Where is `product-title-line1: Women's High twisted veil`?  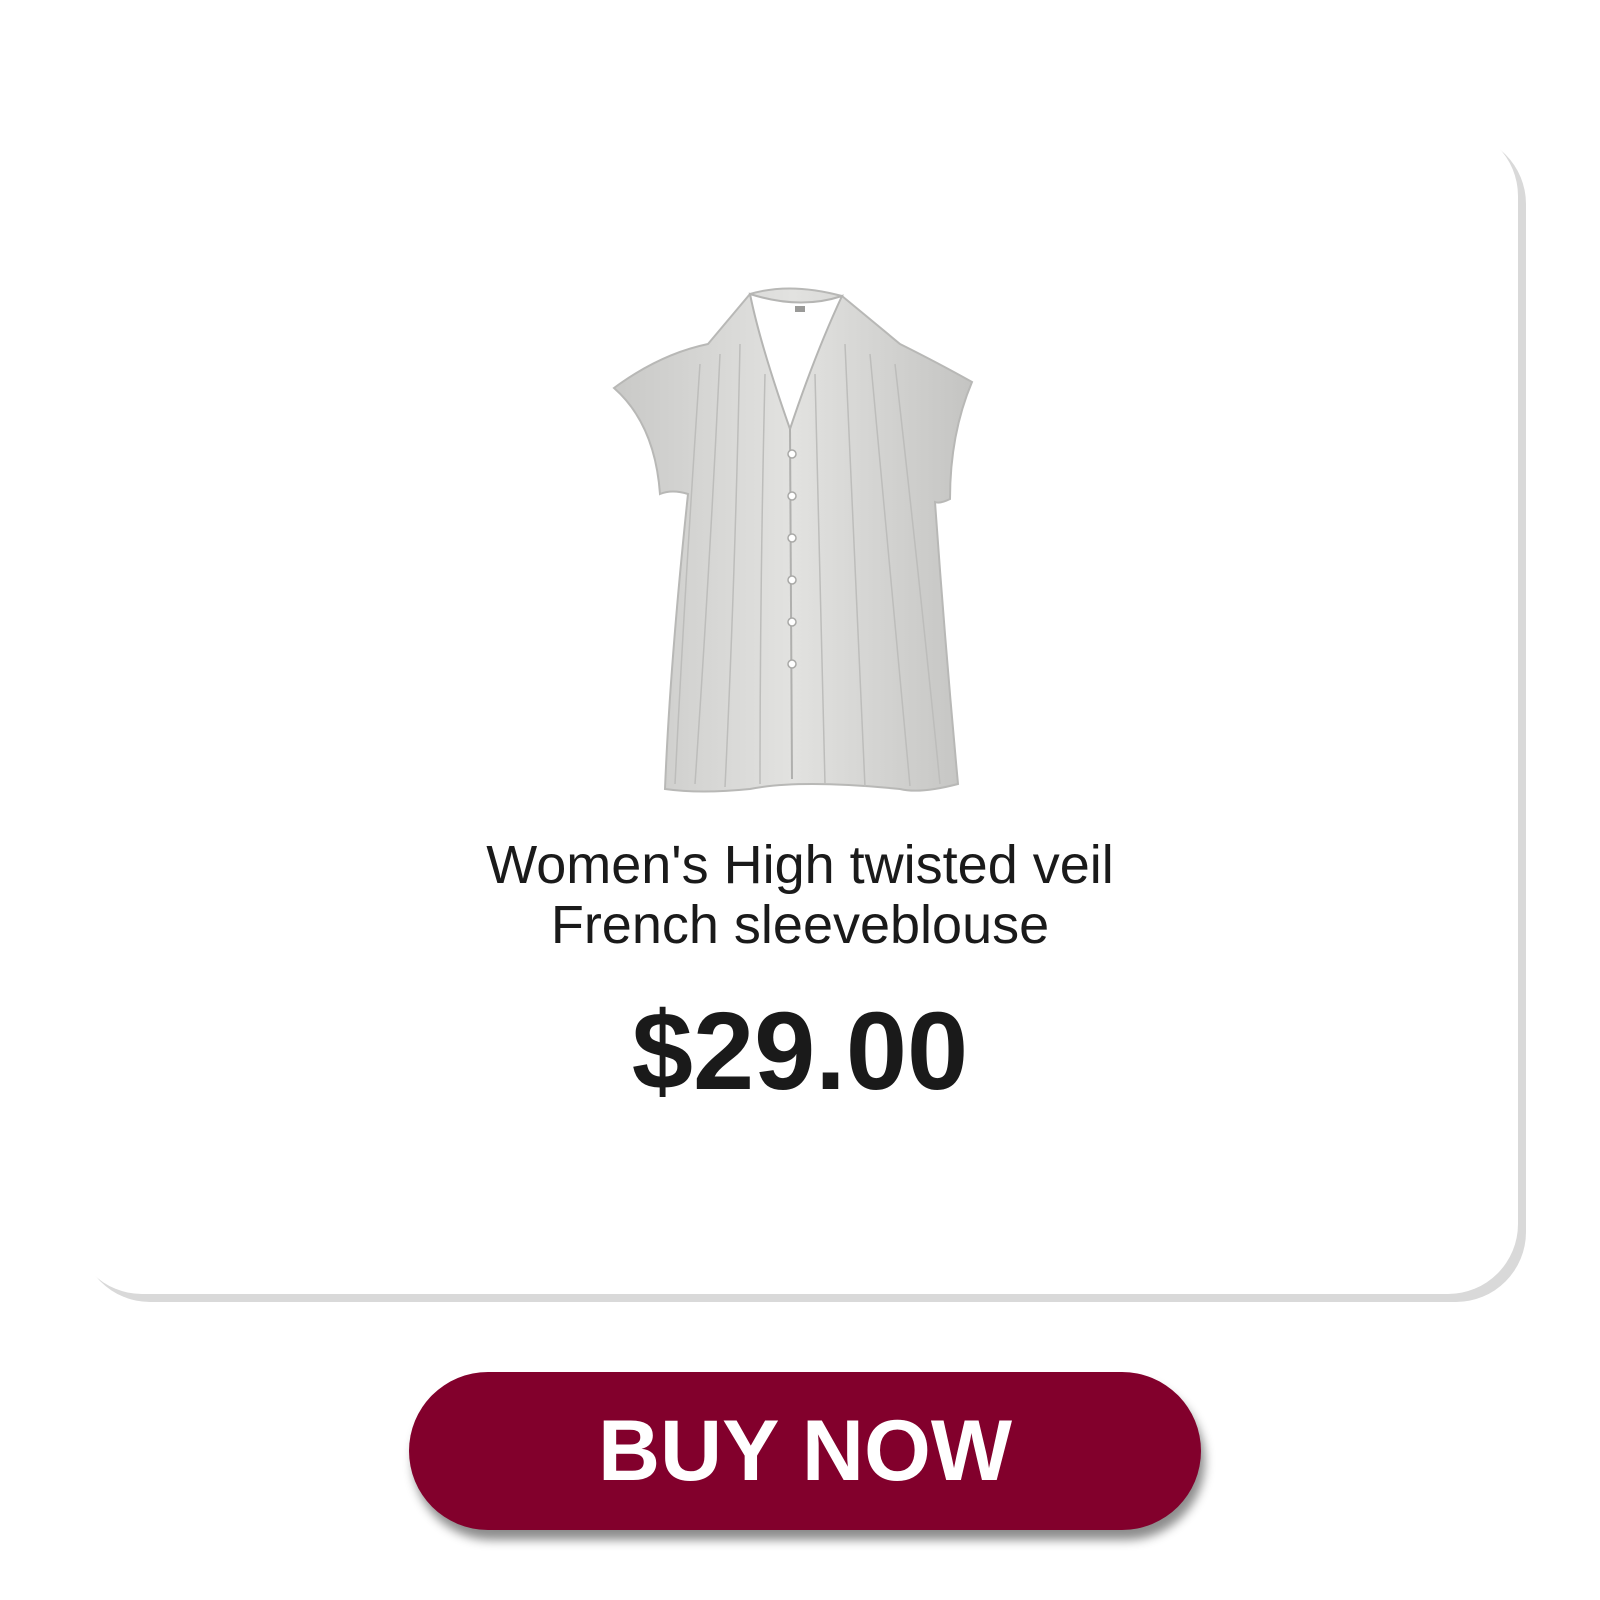 product-title-line1: Women's High twisted veil is located at coordinates (800, 865).